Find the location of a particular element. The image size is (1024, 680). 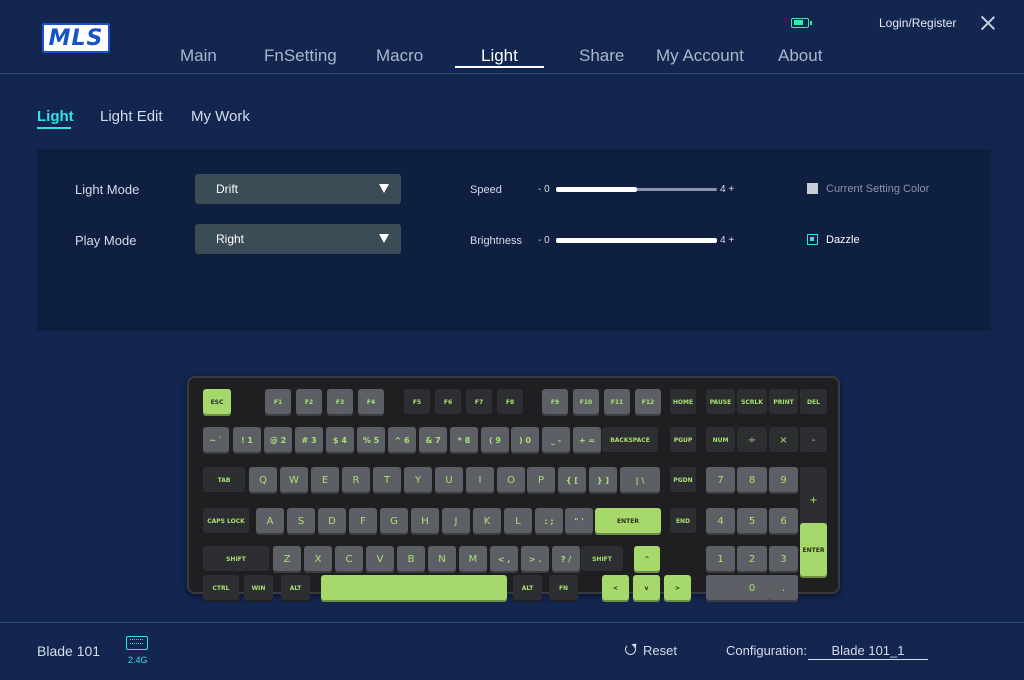

keyboard-icon is located at coordinates (137, 643).